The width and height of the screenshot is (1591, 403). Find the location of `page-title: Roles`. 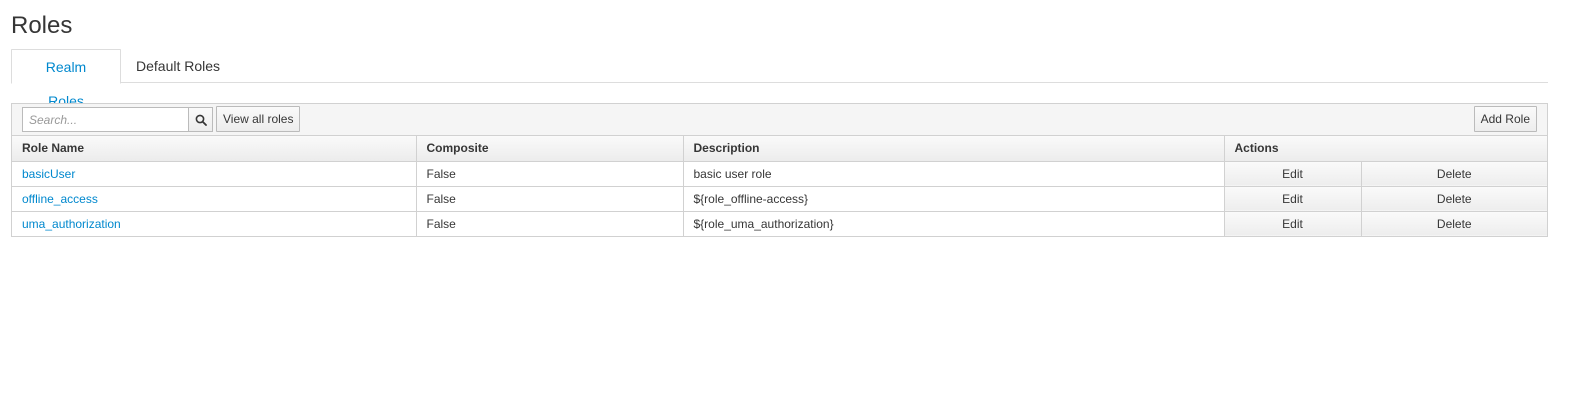

page-title: Roles is located at coordinates (42, 25).